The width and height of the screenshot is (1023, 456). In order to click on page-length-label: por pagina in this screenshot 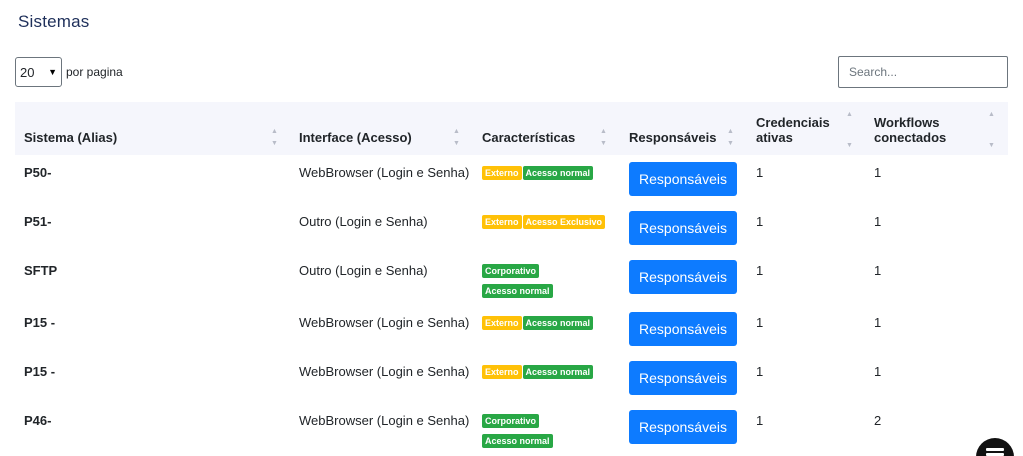, I will do `click(94, 72)`.